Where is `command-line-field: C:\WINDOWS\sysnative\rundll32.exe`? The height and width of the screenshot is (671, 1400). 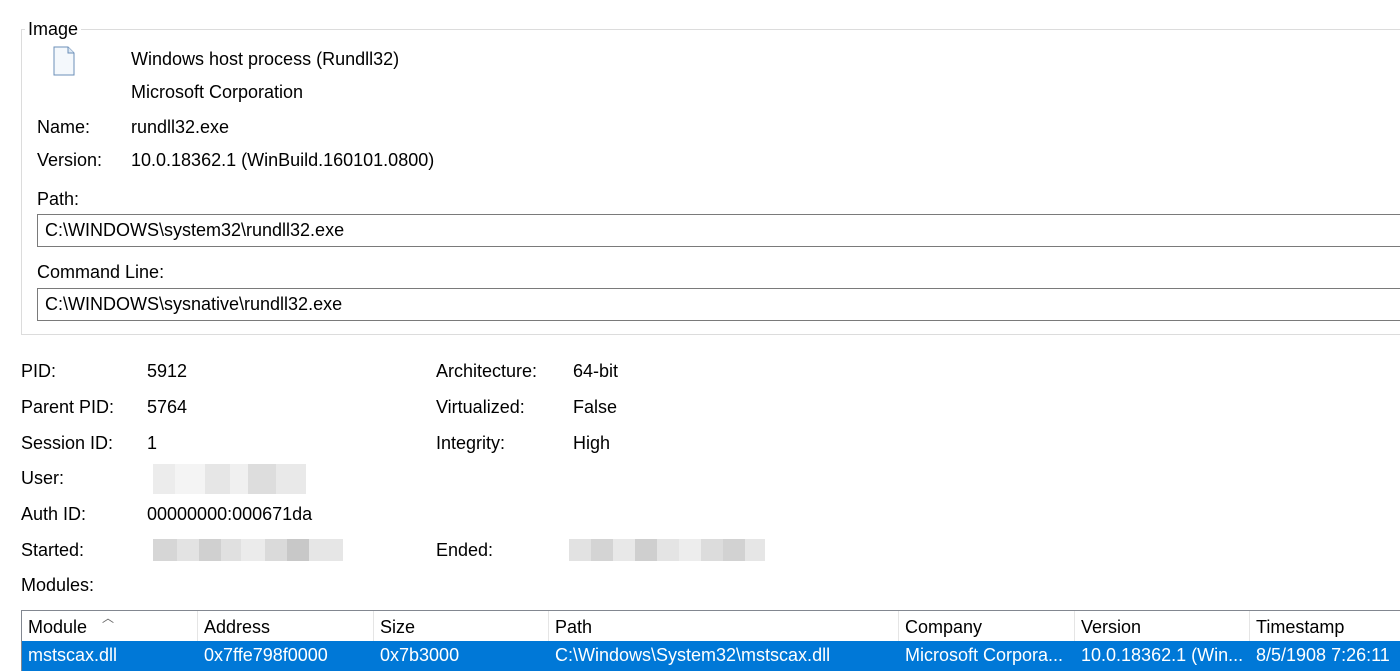
command-line-field: C:\WINDOWS\sysnative\rundll32.exe is located at coordinates (718, 304).